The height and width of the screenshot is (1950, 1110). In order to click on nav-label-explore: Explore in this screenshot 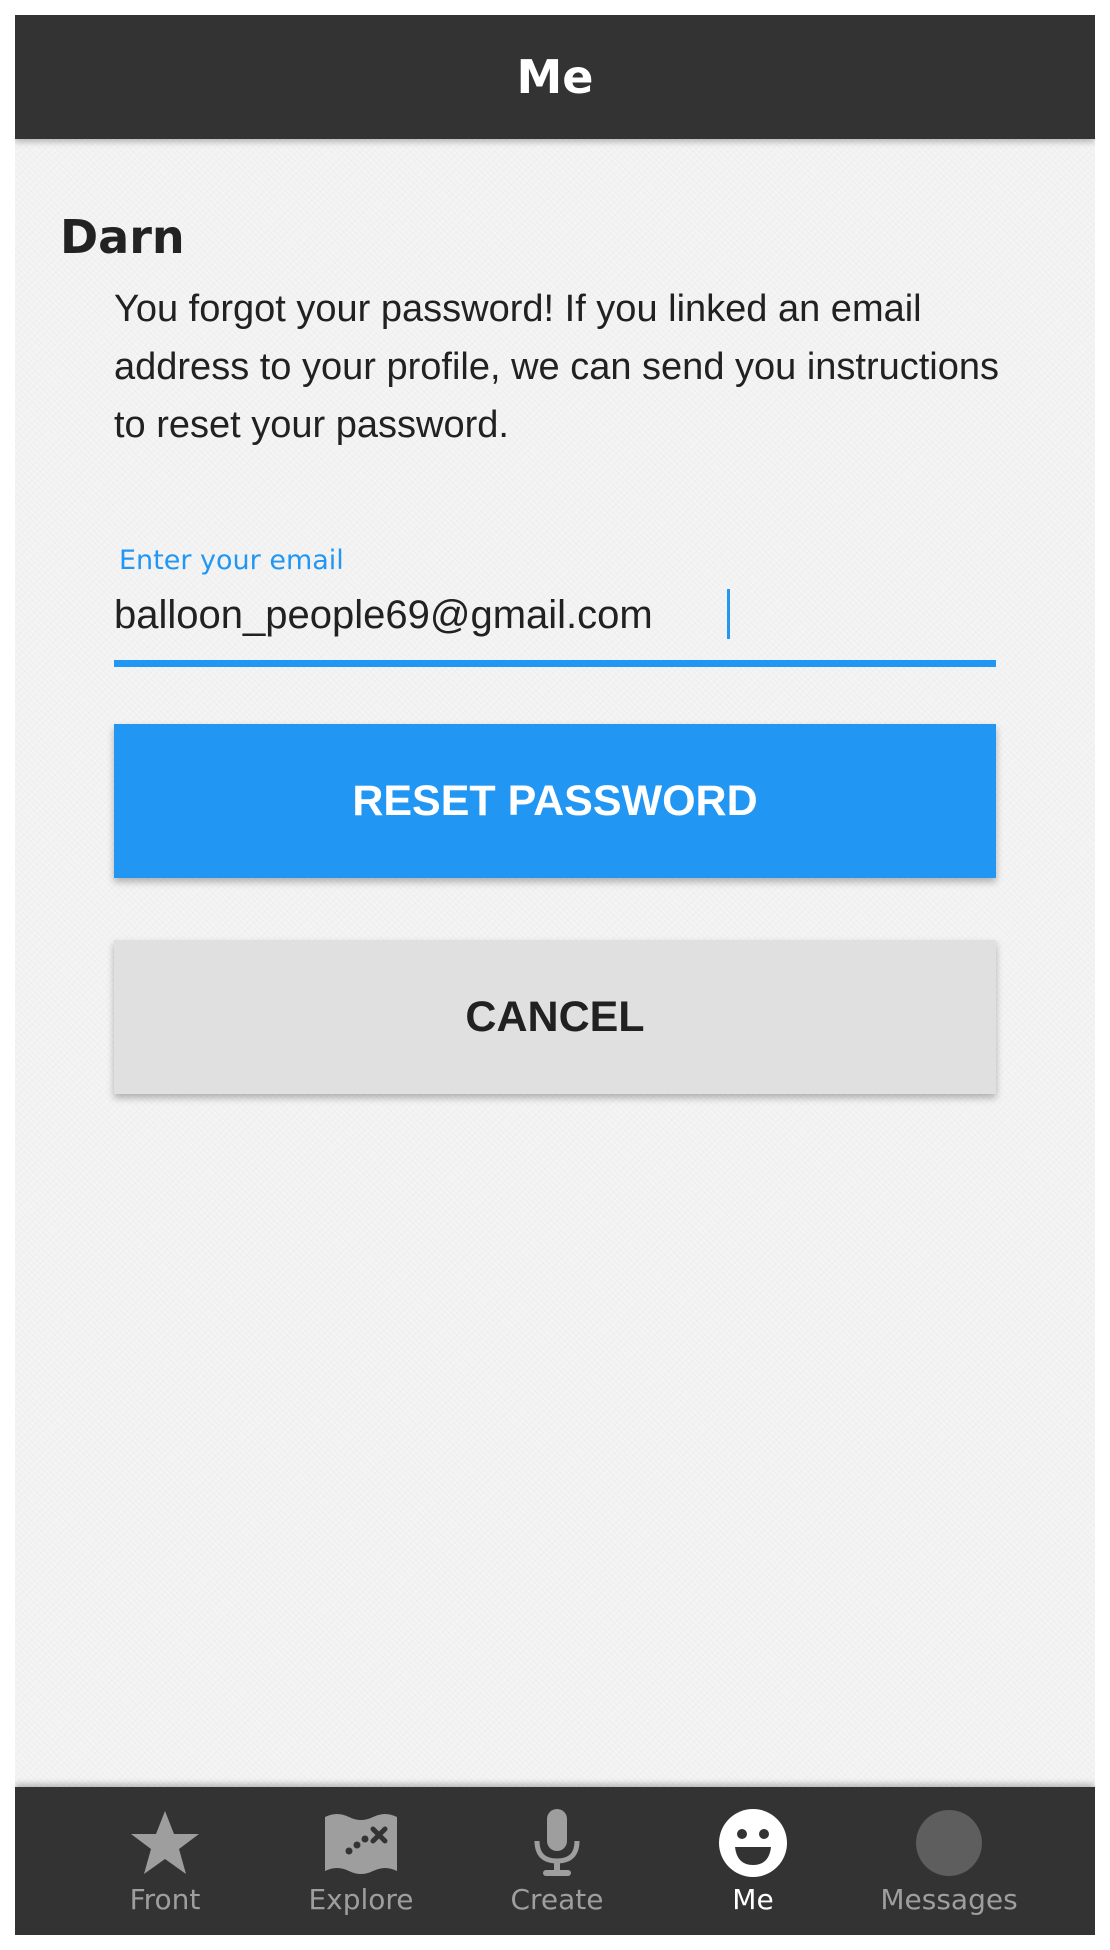, I will do `click(361, 1899)`.